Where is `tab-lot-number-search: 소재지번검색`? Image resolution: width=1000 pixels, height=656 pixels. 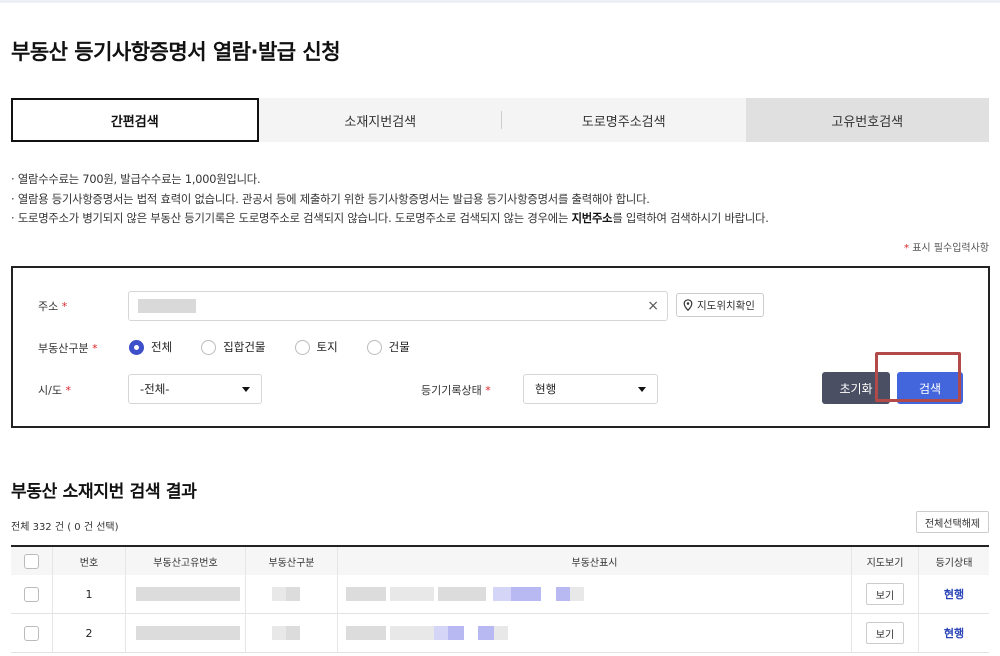 tab-lot-number-search: 소재지번검색 is located at coordinates (381, 120).